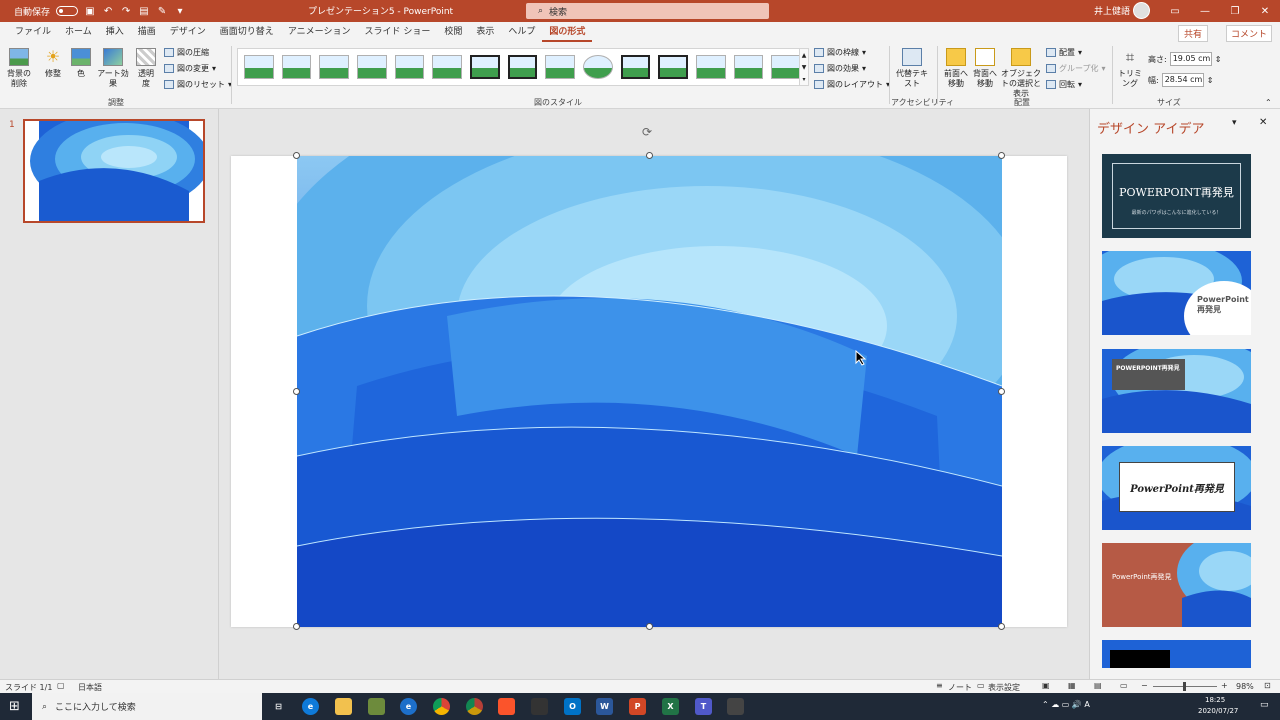  What do you see at coordinates (1234, 123) in the screenshot?
I see `pane-options-icon: ▾` at bounding box center [1234, 123].